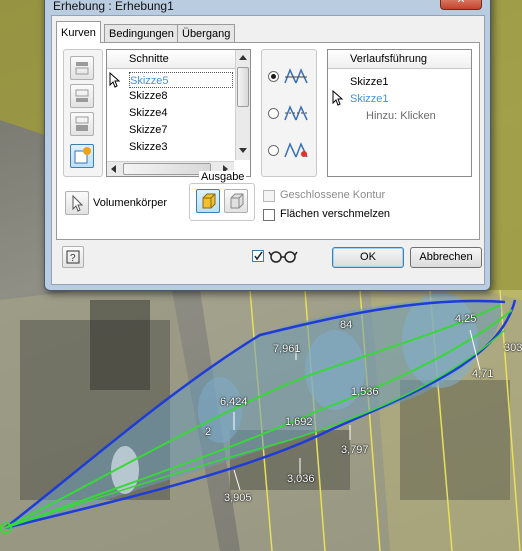 This screenshot has height=551, width=522. Describe the element at coordinates (401, 116) in the screenshot. I see `list-item: Hinzu: Klicken` at that location.